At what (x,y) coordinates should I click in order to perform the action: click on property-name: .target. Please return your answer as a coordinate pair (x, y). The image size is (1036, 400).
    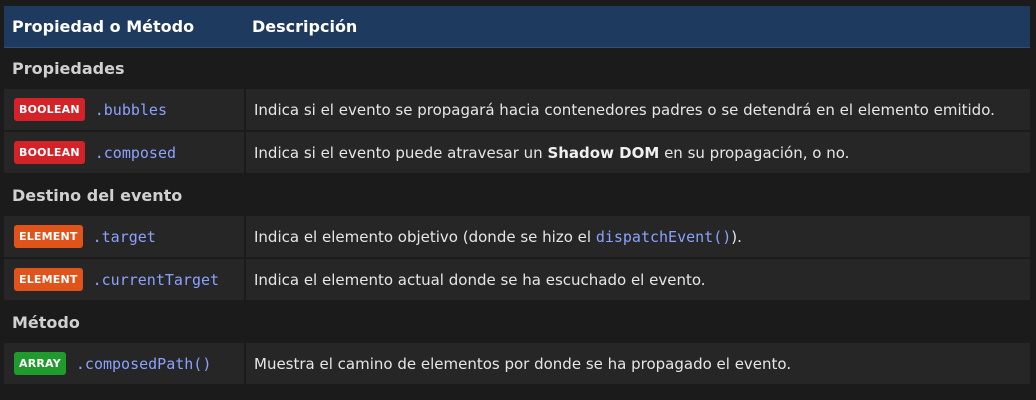
    Looking at the image, I should click on (124, 236).